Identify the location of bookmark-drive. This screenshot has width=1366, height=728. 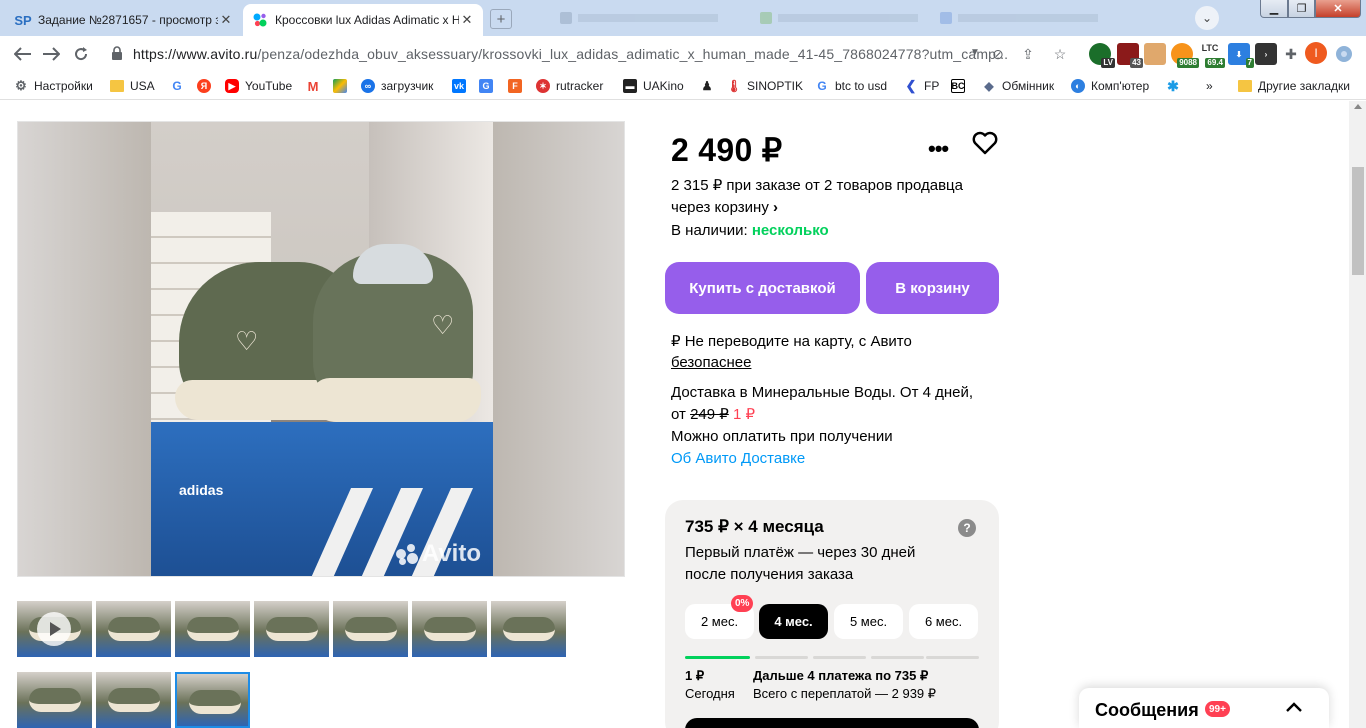
(340, 86).